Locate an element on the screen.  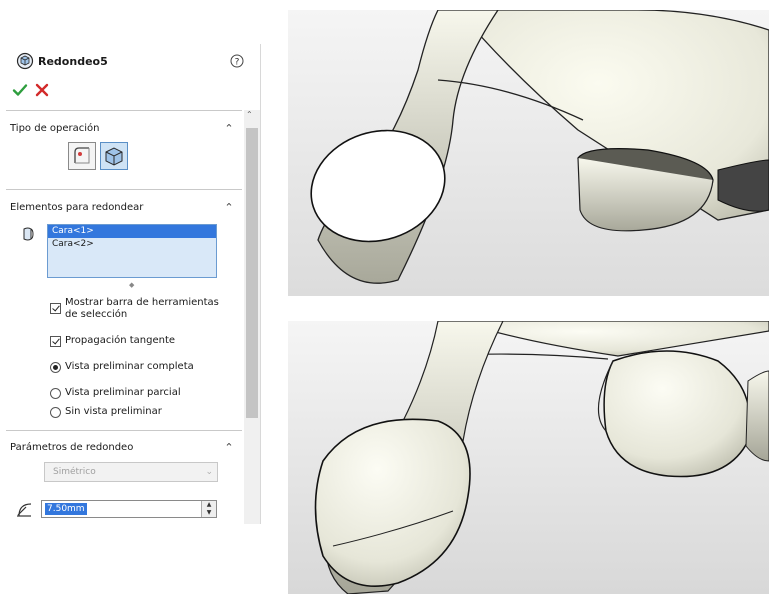
scroll-up-icon: ⌃ is located at coordinates (249, 114).